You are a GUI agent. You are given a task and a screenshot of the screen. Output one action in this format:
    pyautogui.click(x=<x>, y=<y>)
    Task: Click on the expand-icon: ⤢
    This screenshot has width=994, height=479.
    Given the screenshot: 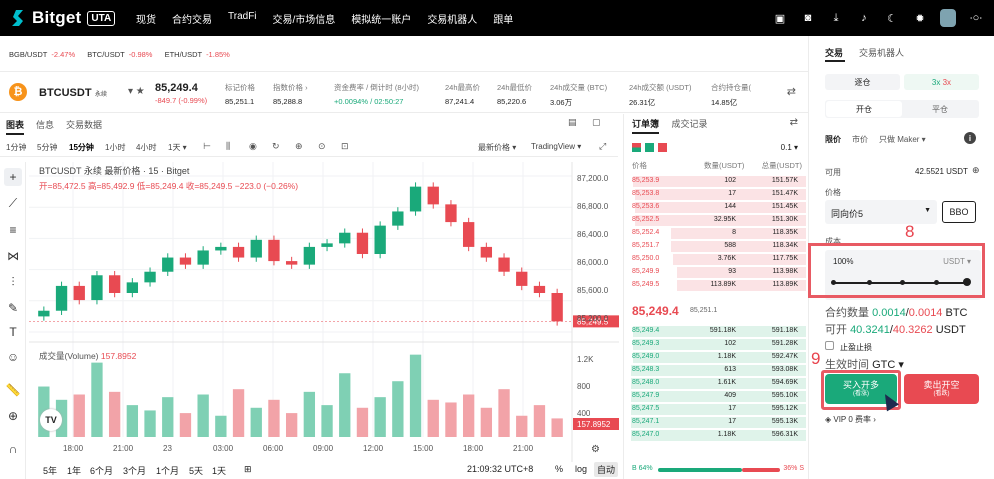 What is the action you would take?
    pyautogui.click(x=602, y=146)
    